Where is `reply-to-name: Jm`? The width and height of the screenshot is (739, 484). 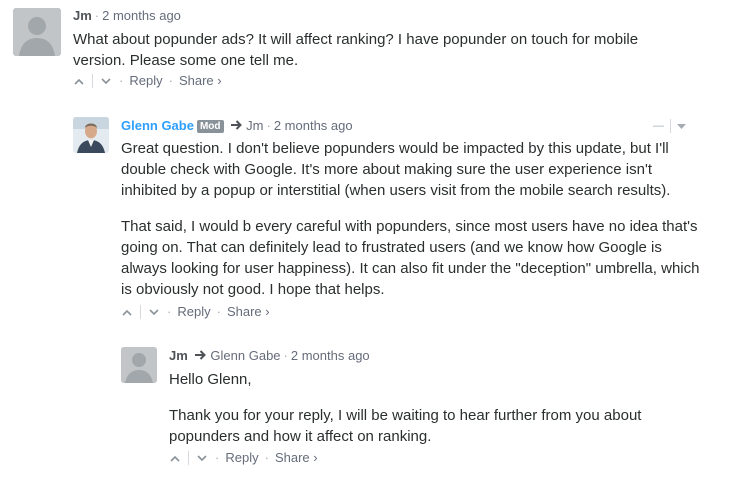
reply-to-name: Jm is located at coordinates (254, 125).